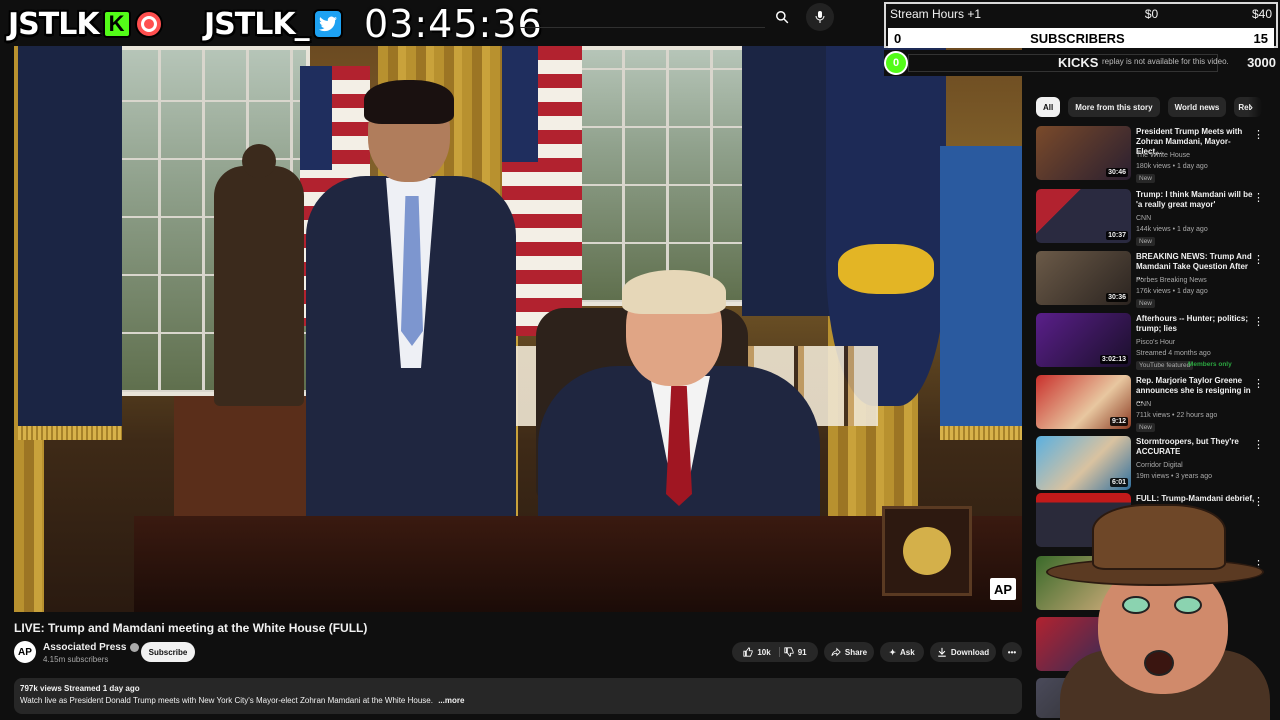  What do you see at coordinates (440, 23) in the screenshot?
I see `top-bar: JSTLK K JSTLK_ 03:45:36` at bounding box center [440, 23].